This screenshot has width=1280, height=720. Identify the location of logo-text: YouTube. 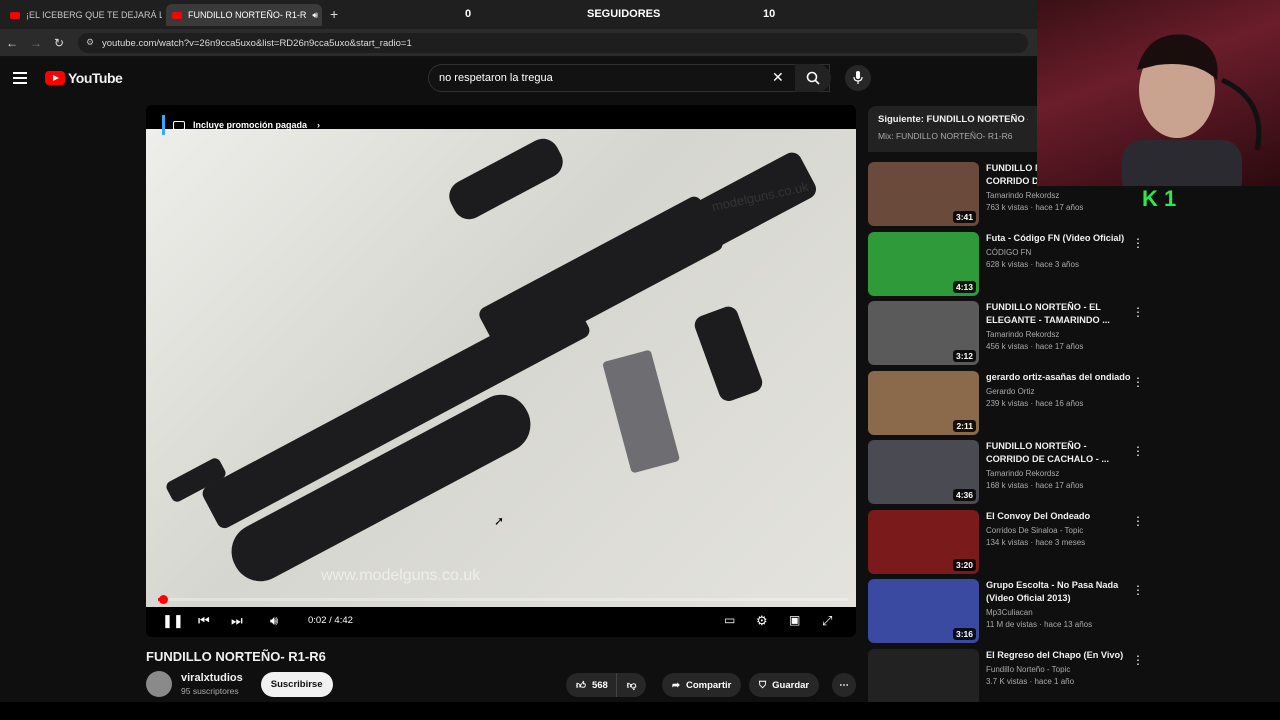
(95, 78).